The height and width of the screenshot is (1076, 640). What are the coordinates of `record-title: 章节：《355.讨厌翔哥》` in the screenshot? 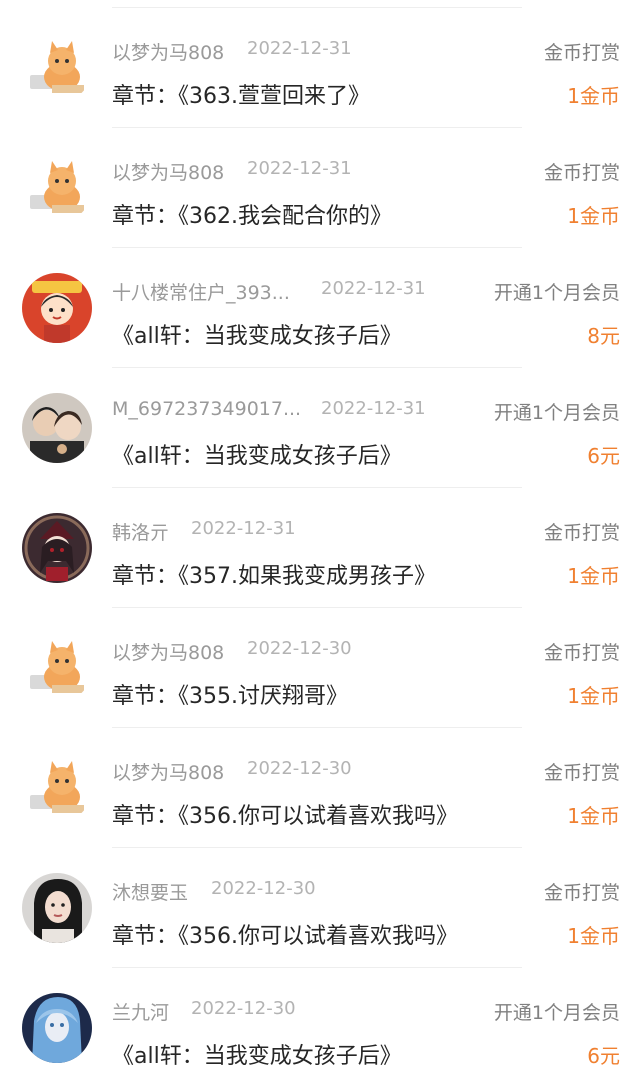 It's located at (230, 696).